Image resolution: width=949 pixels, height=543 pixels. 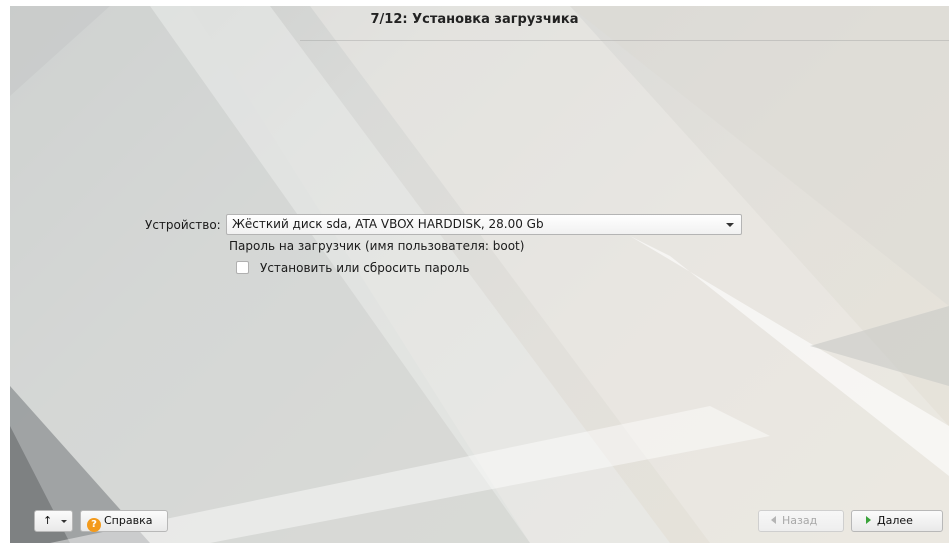 I want to click on device-label: Устройство:, so click(x=183, y=225).